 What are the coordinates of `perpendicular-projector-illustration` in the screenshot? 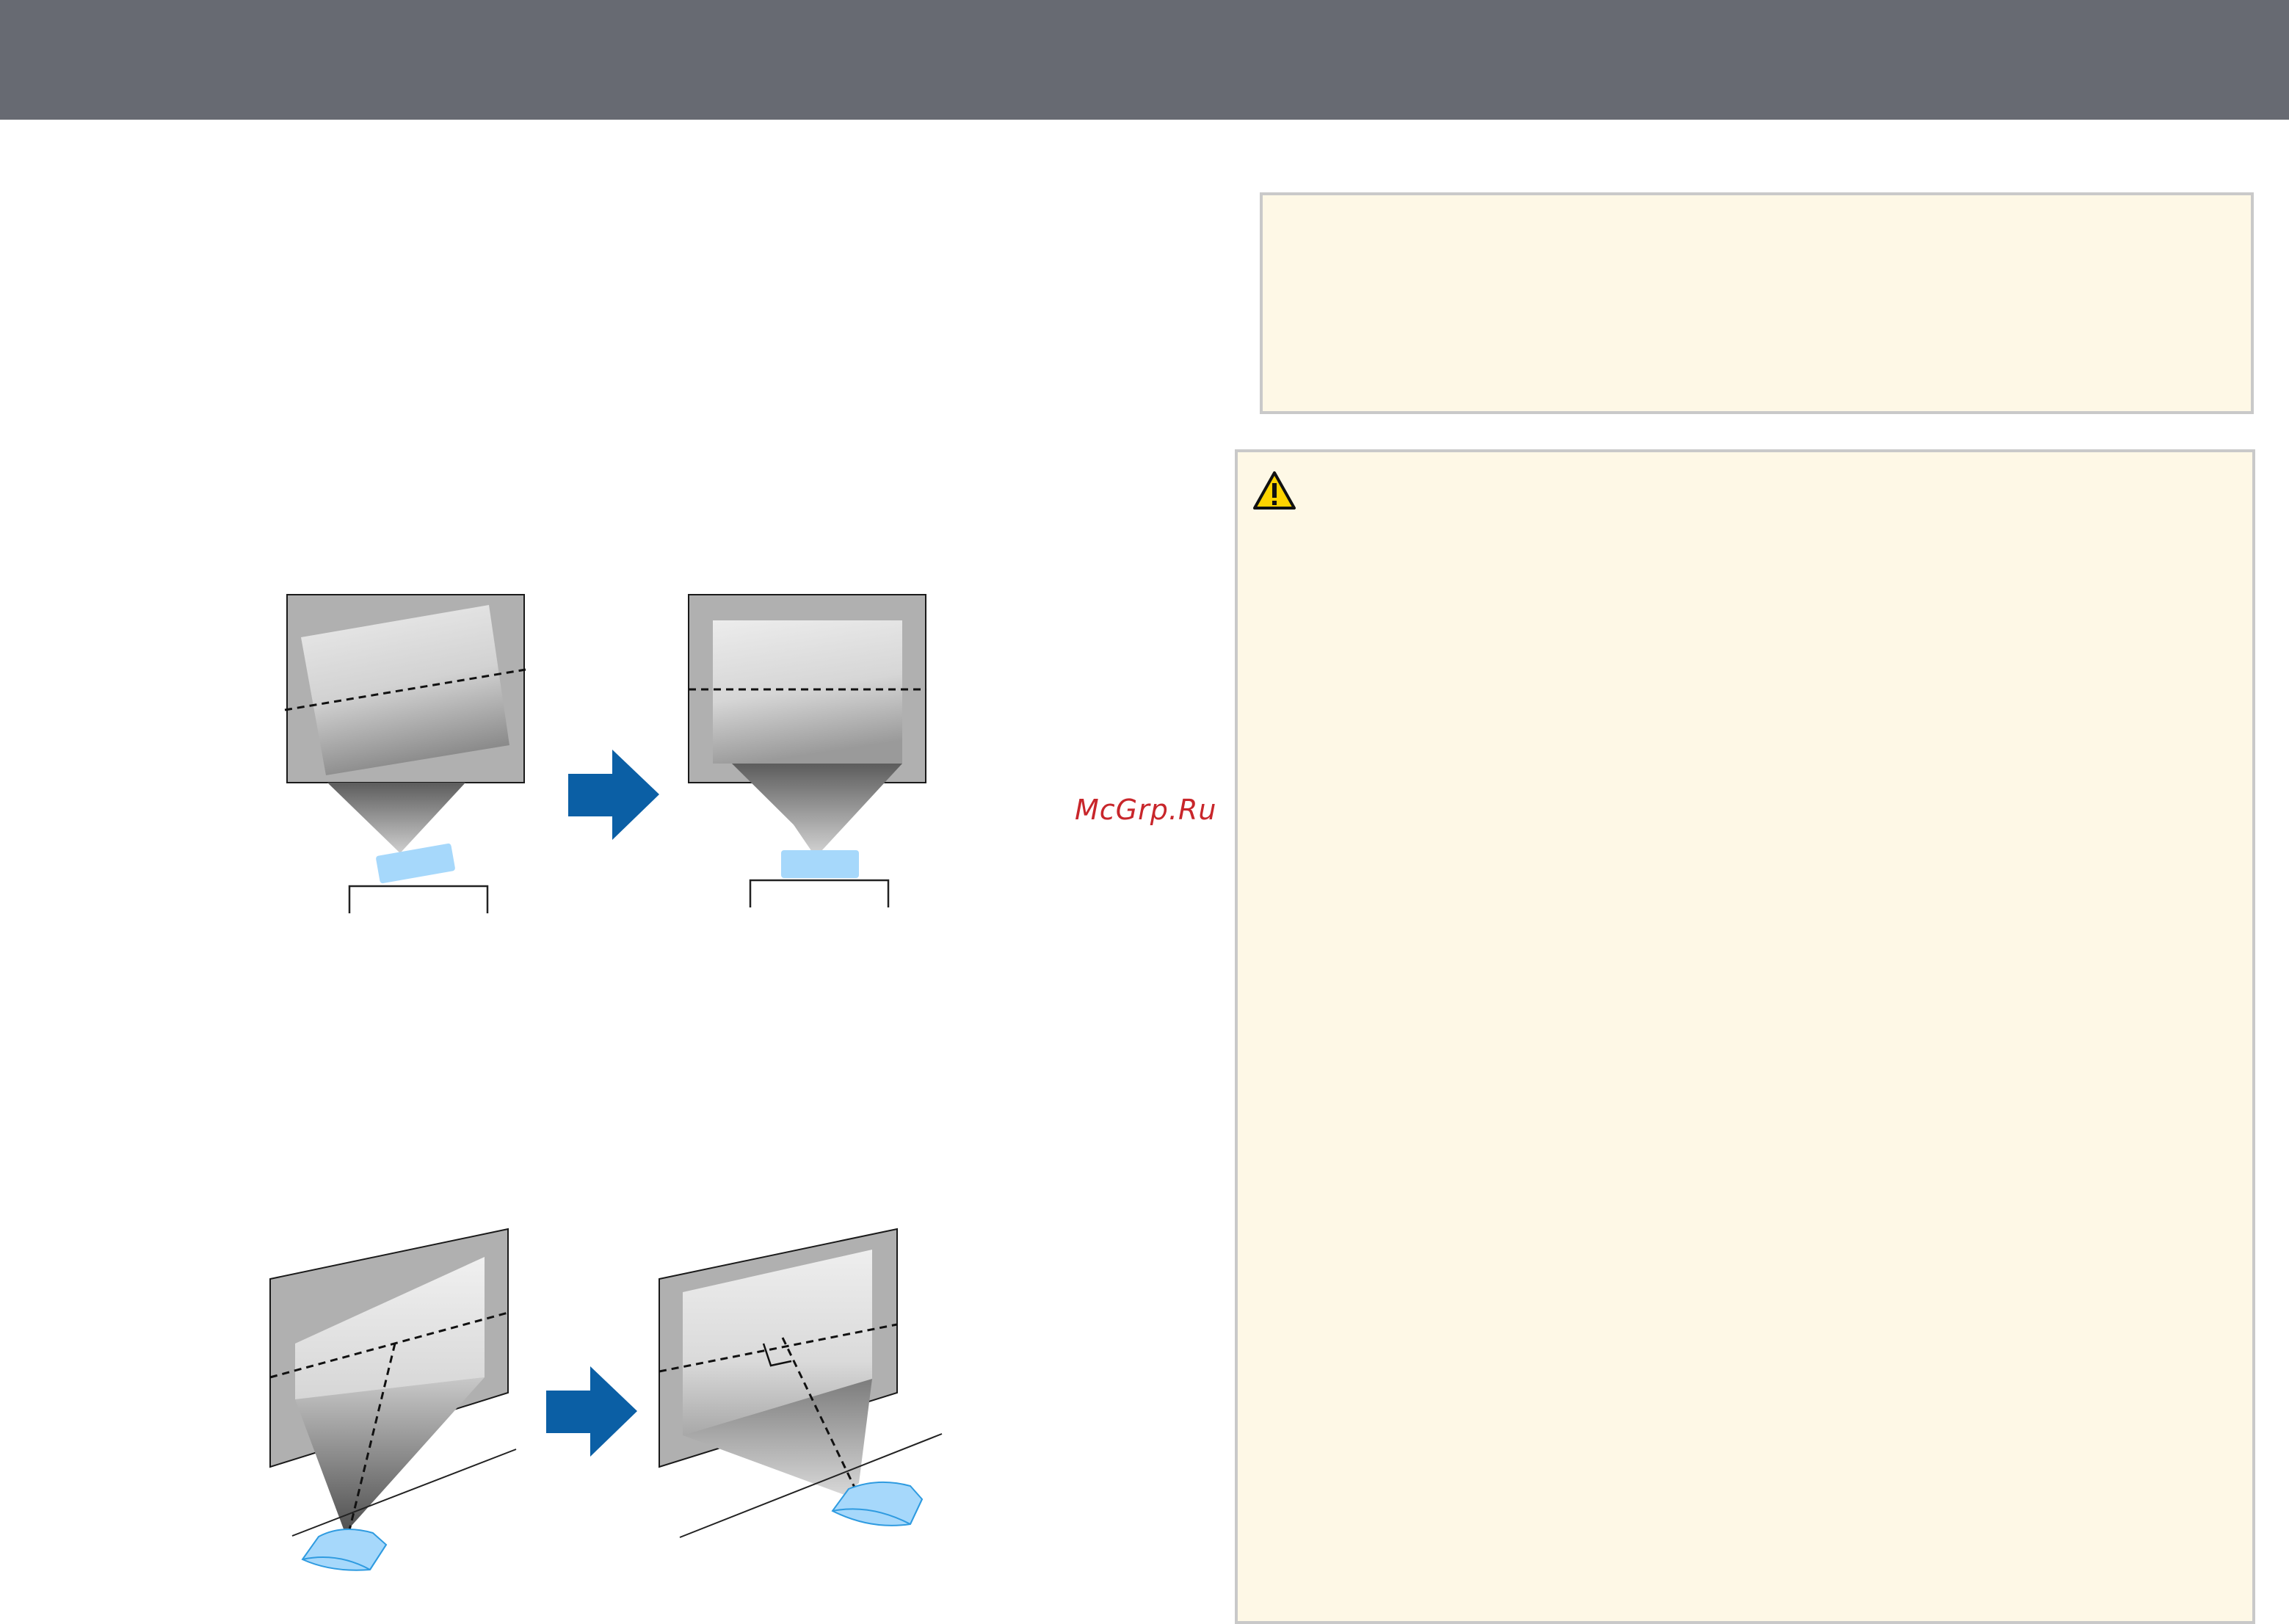 It's located at (801, 1383).